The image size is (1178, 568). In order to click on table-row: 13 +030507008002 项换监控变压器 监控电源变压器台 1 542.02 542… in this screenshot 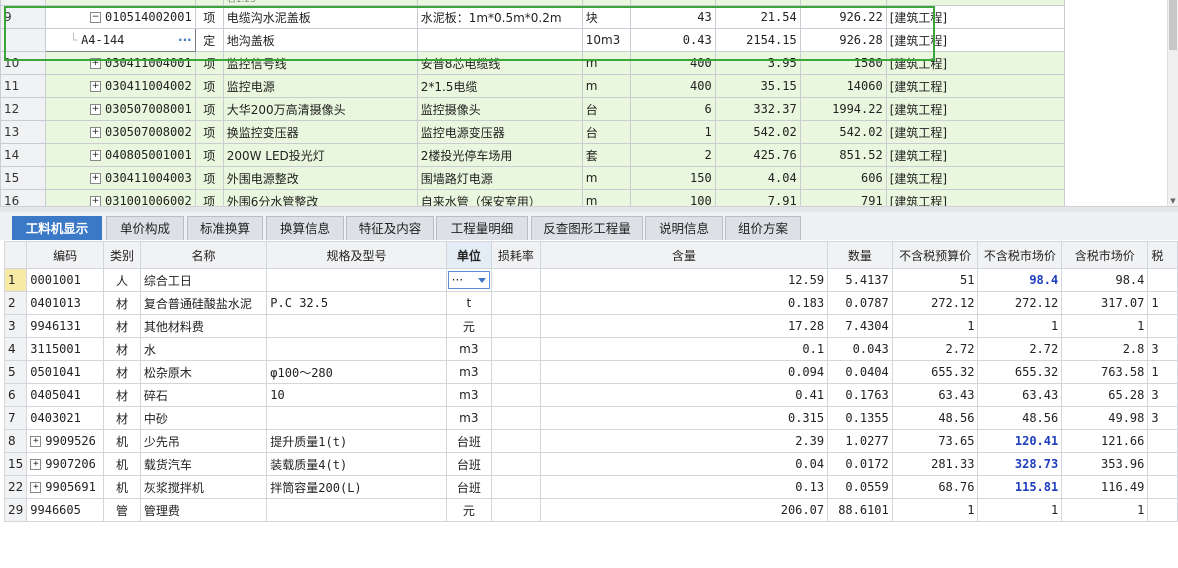, I will do `click(532, 132)`.